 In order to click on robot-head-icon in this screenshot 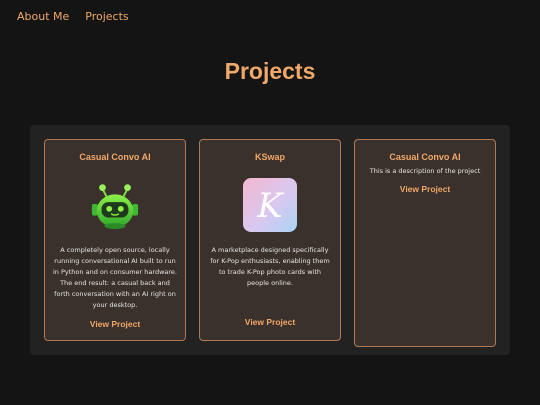, I will do `click(115, 207)`.